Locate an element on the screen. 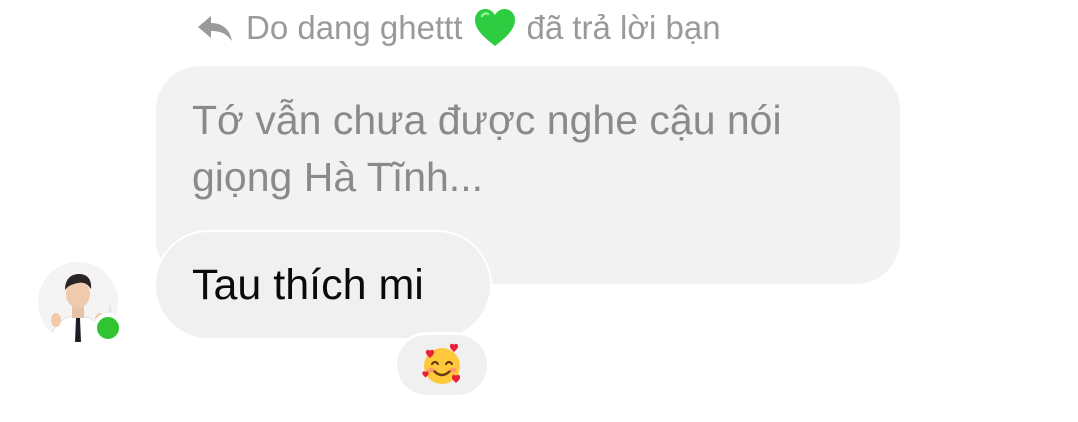 Image resolution: width=1078 pixels, height=422 pixels. reaction-pill is located at coordinates (442, 365).